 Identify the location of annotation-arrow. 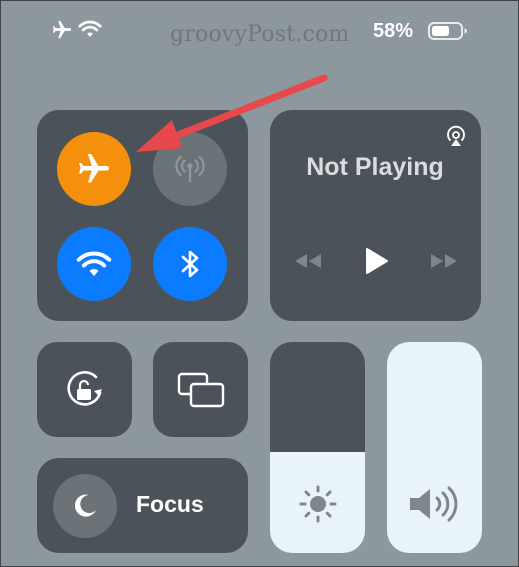
(232, 113).